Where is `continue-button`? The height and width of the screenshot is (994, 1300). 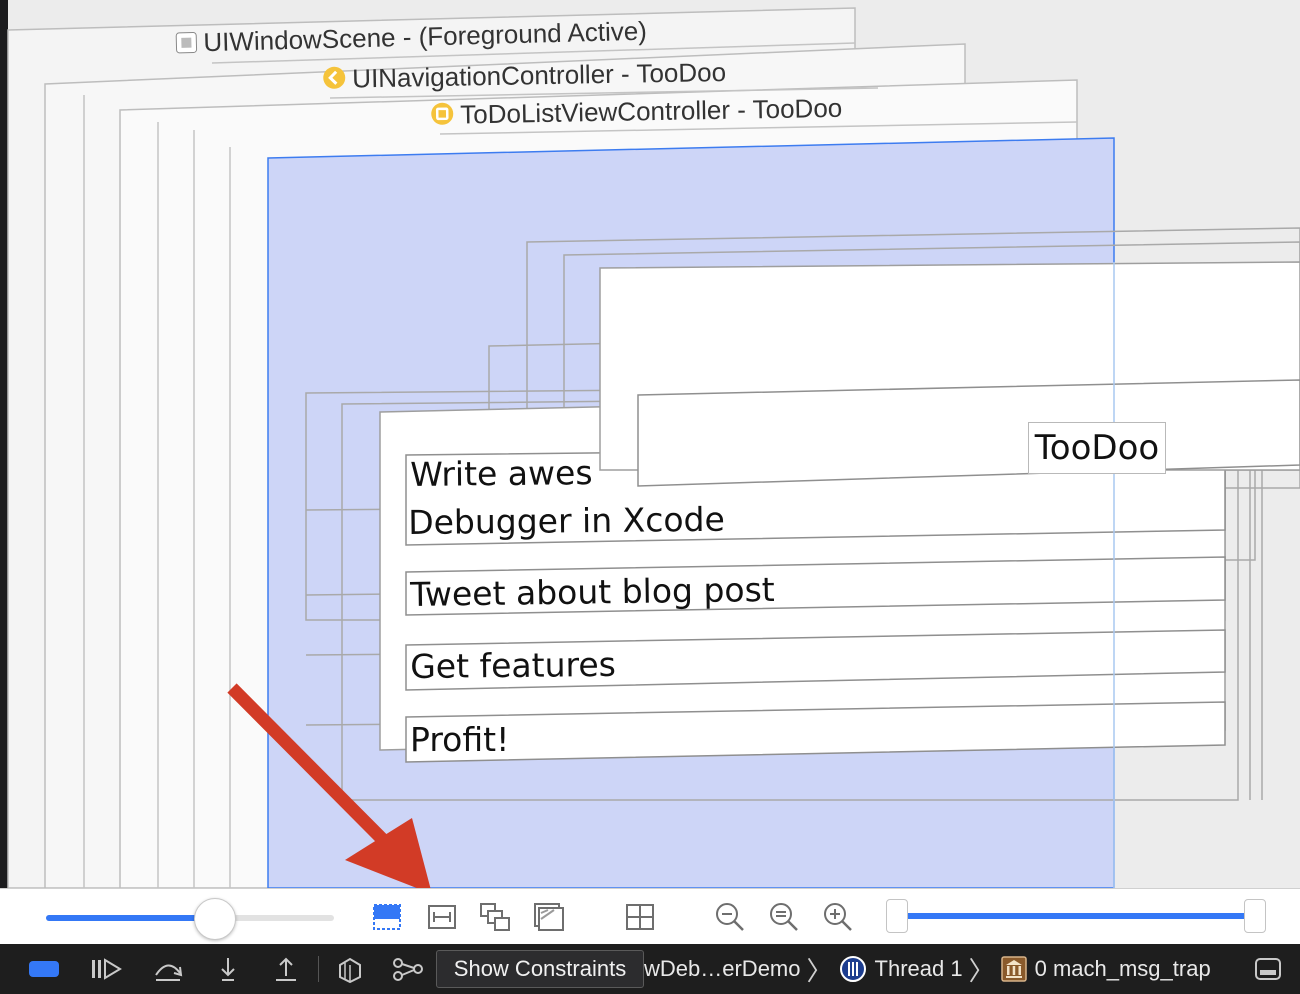 continue-button is located at coordinates (107, 969).